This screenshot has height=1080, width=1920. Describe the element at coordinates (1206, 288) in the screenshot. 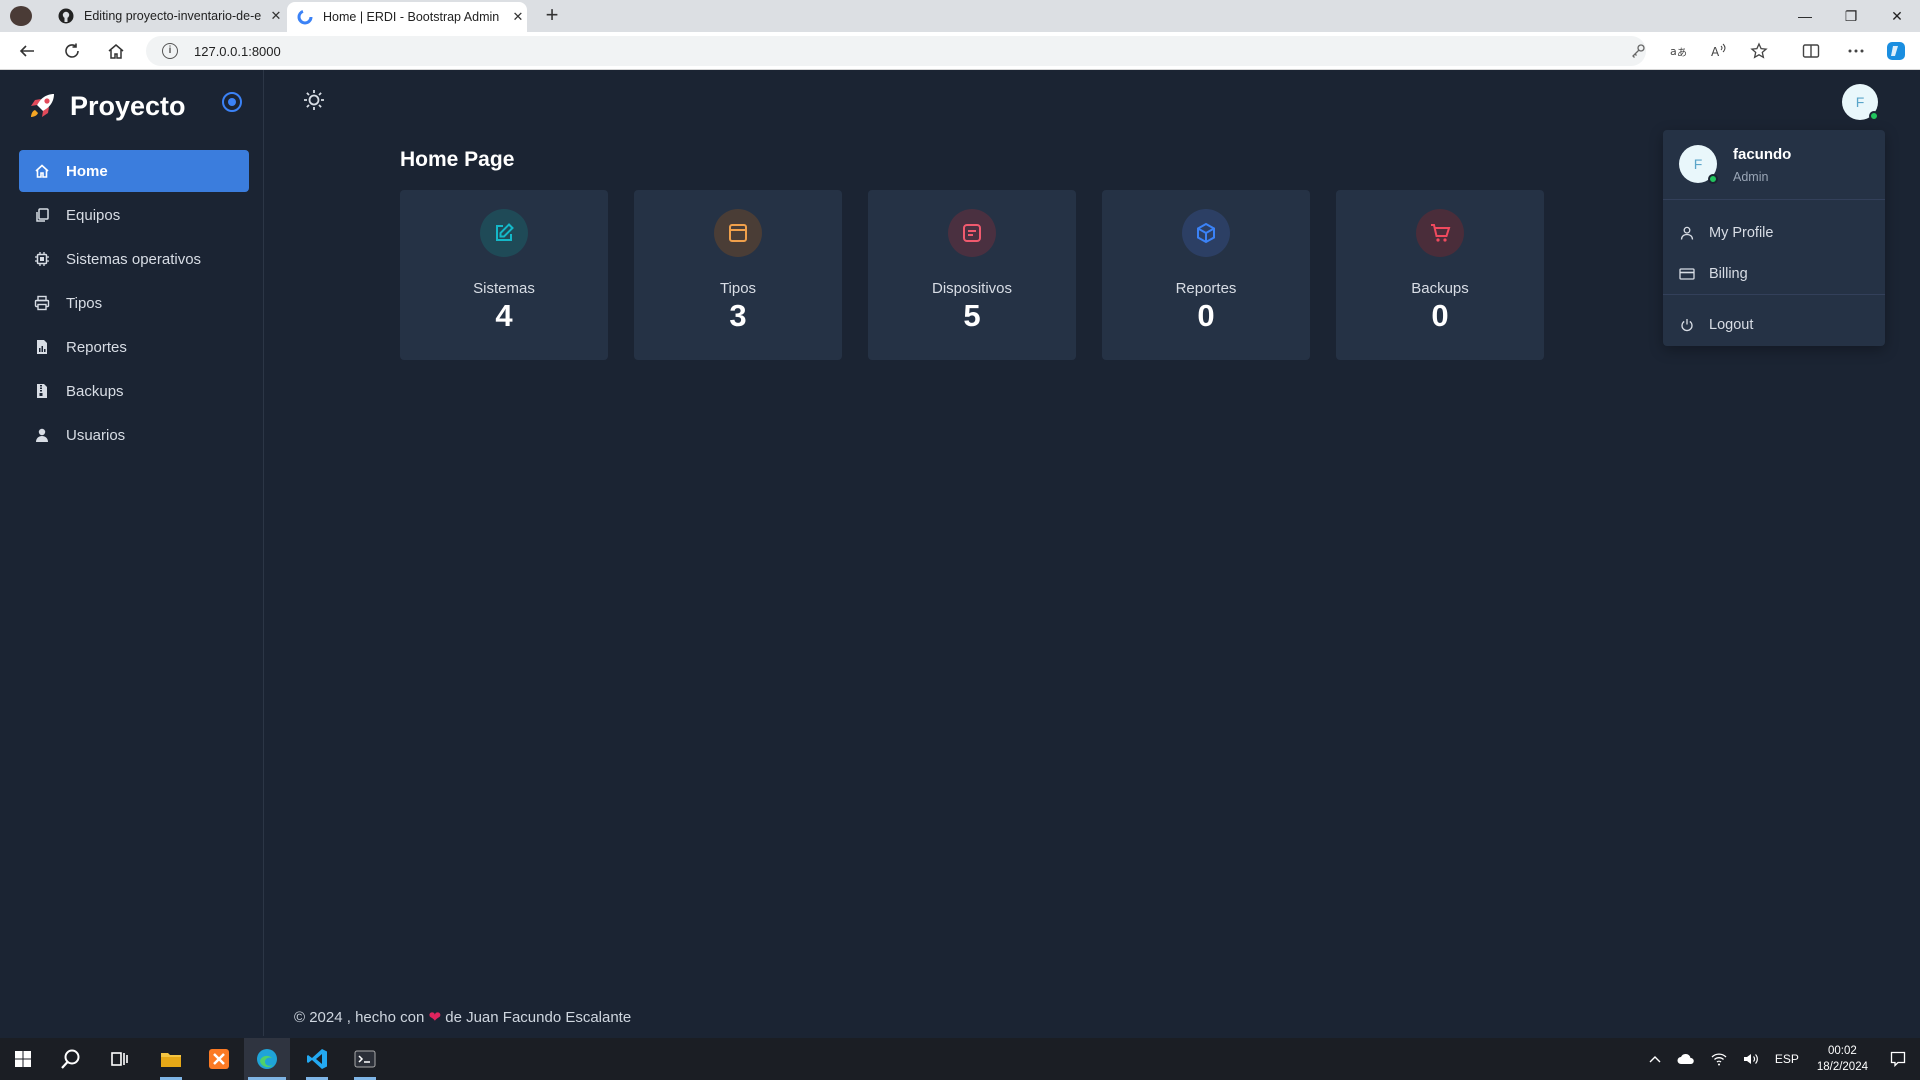

I see `stat-card-label: Reportes` at that location.